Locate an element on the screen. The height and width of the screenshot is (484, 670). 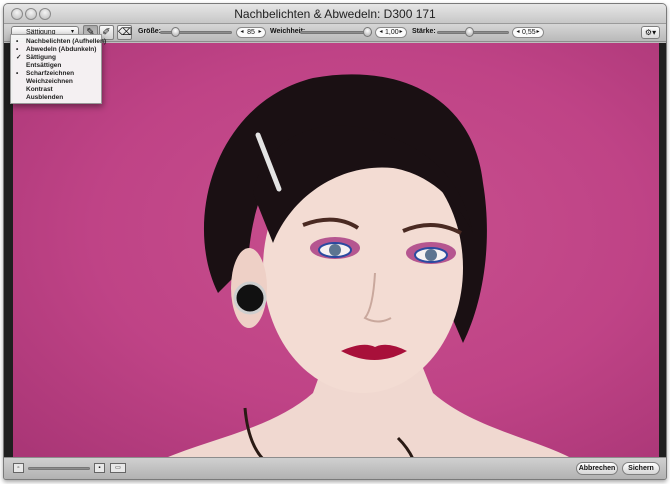
menu-item: • Scharfzeichnen is located at coordinates (56, 74).